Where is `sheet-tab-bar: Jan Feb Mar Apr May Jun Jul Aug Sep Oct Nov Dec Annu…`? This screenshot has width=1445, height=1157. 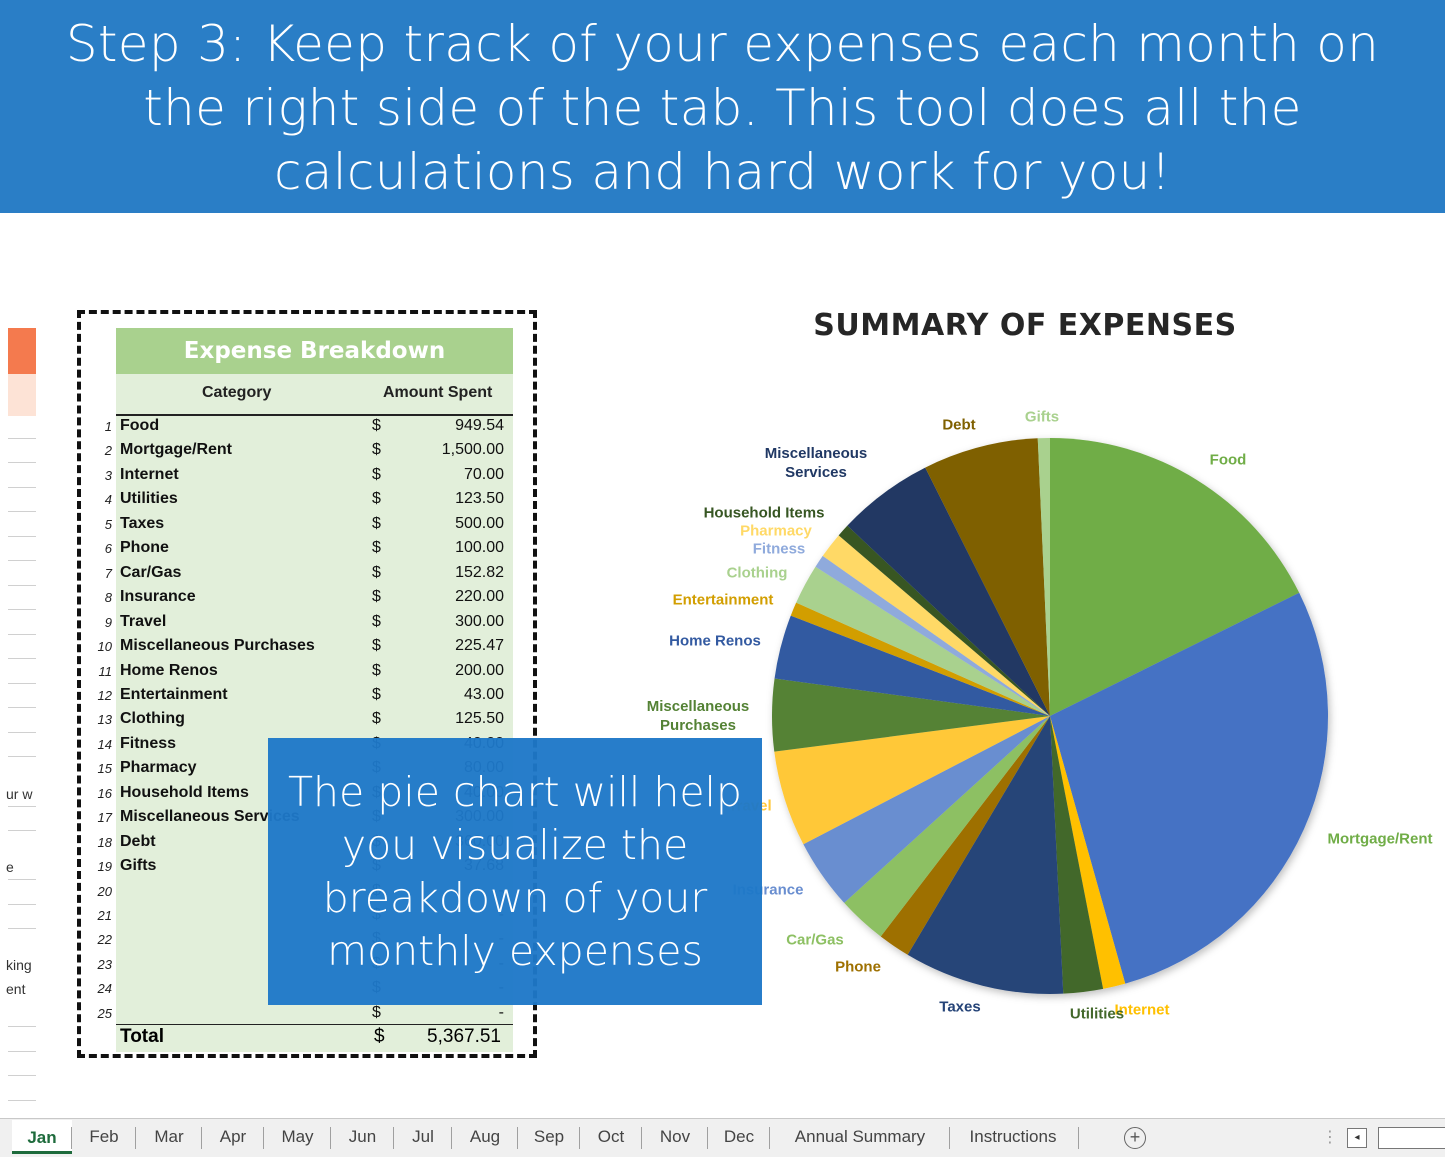 sheet-tab-bar: Jan Feb Mar Apr May Jun Jul Aug Sep Oct Nov Dec Annu… is located at coordinates (722, 1137).